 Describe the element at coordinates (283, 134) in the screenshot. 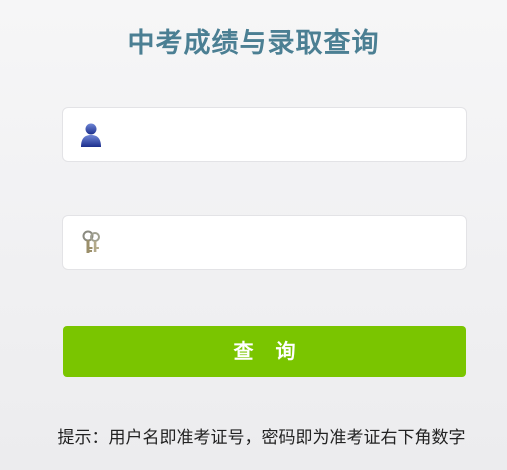

I see `username-input` at that location.